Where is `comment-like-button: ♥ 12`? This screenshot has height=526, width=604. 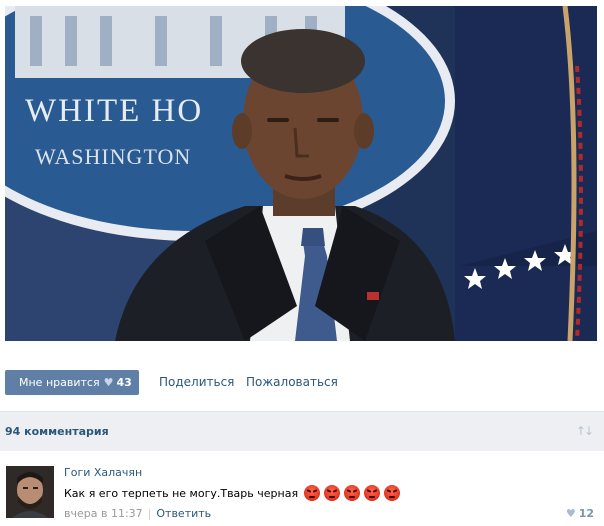
comment-like-button: ♥ 12 is located at coordinates (580, 513).